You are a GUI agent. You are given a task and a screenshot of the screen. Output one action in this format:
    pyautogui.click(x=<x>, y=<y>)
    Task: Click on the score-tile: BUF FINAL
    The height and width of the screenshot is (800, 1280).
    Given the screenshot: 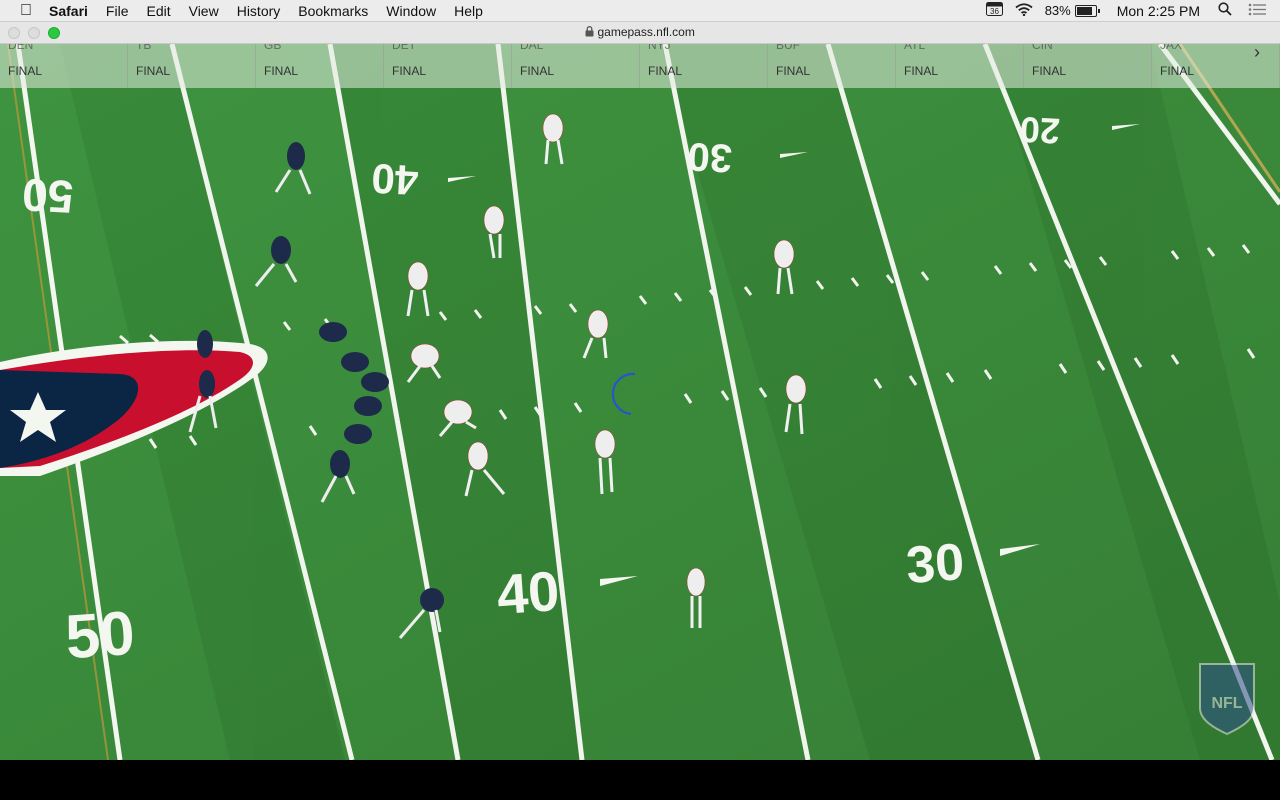 What is the action you would take?
    pyautogui.click(x=832, y=66)
    